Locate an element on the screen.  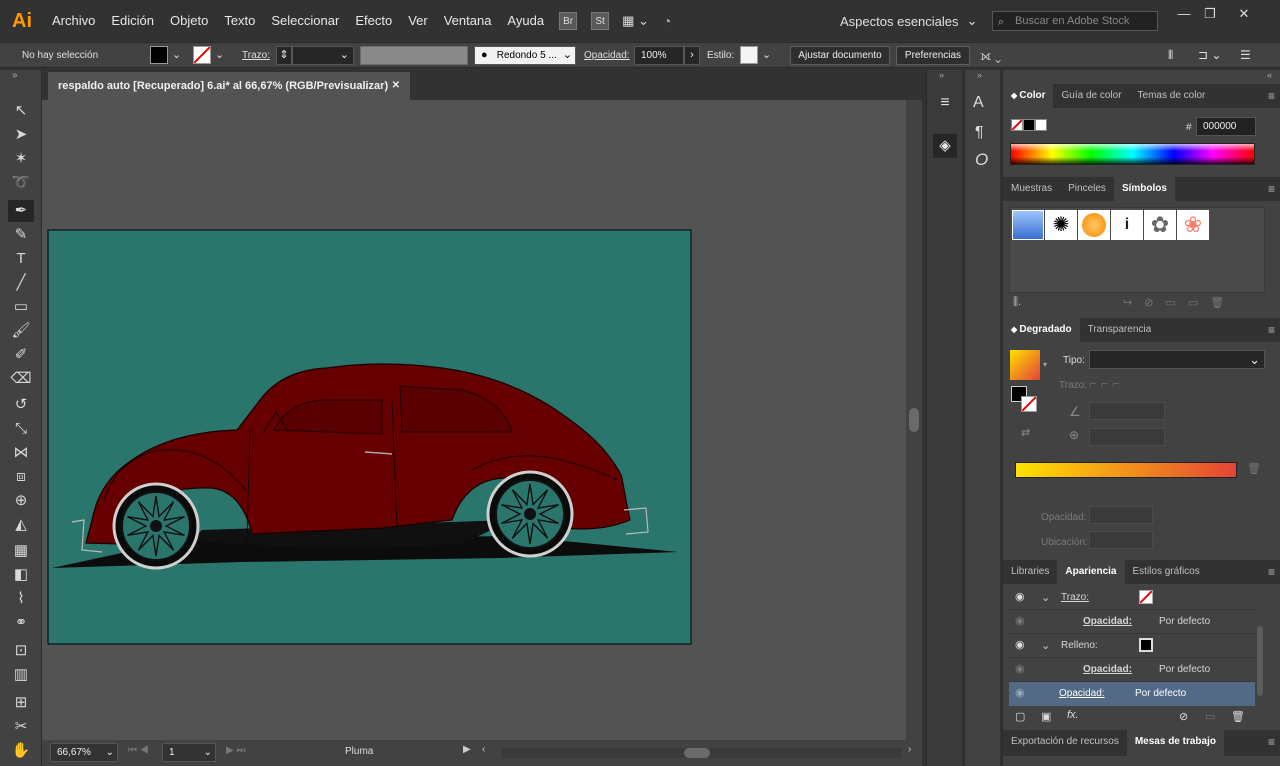
width-tool-icon: ⋈ is located at coordinates (21, 453).